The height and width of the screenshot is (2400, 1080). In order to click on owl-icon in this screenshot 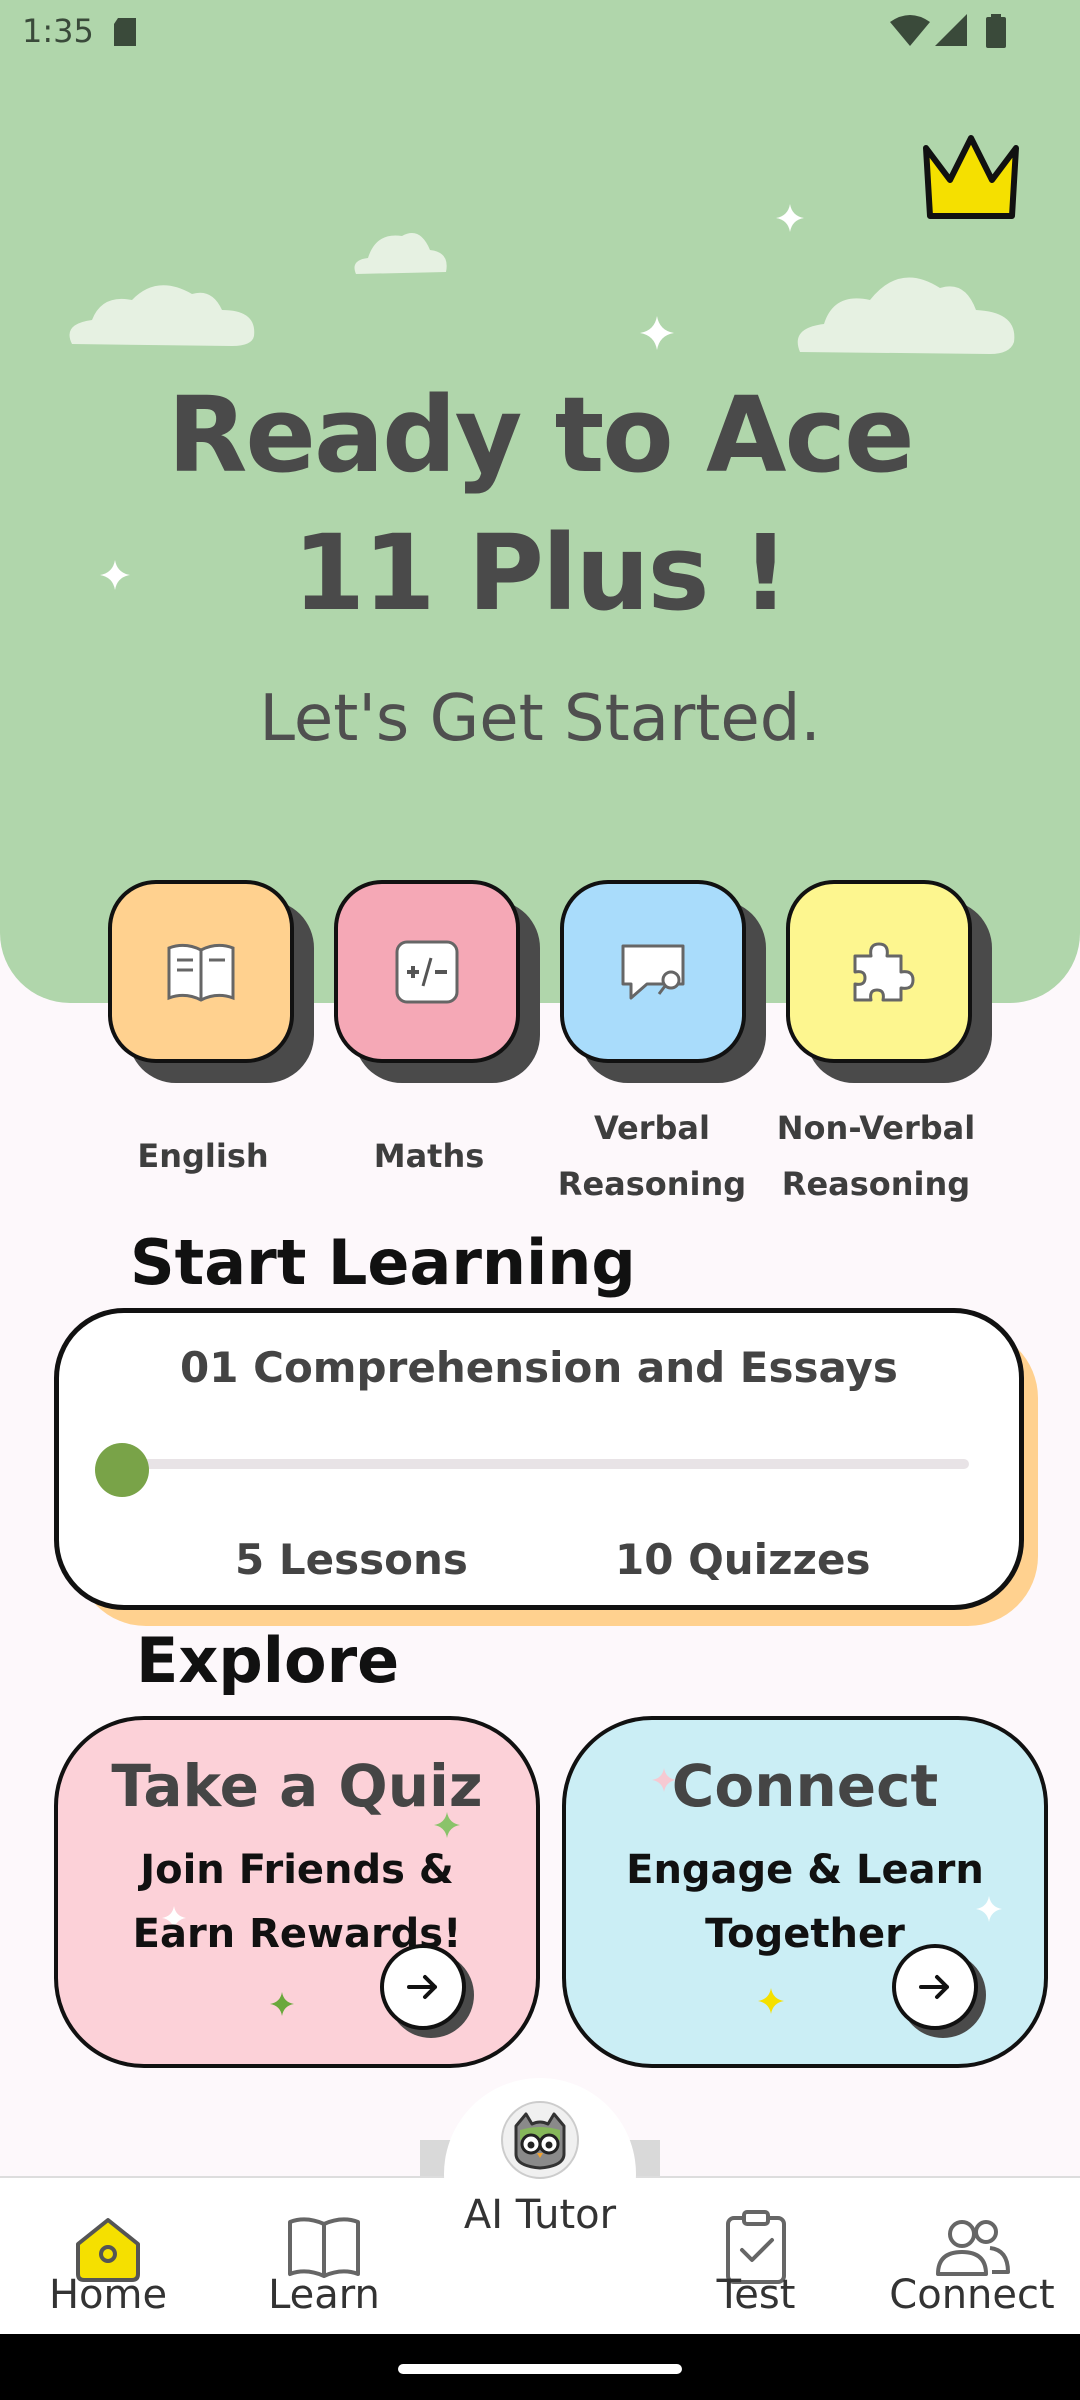, I will do `click(540, 2140)`.